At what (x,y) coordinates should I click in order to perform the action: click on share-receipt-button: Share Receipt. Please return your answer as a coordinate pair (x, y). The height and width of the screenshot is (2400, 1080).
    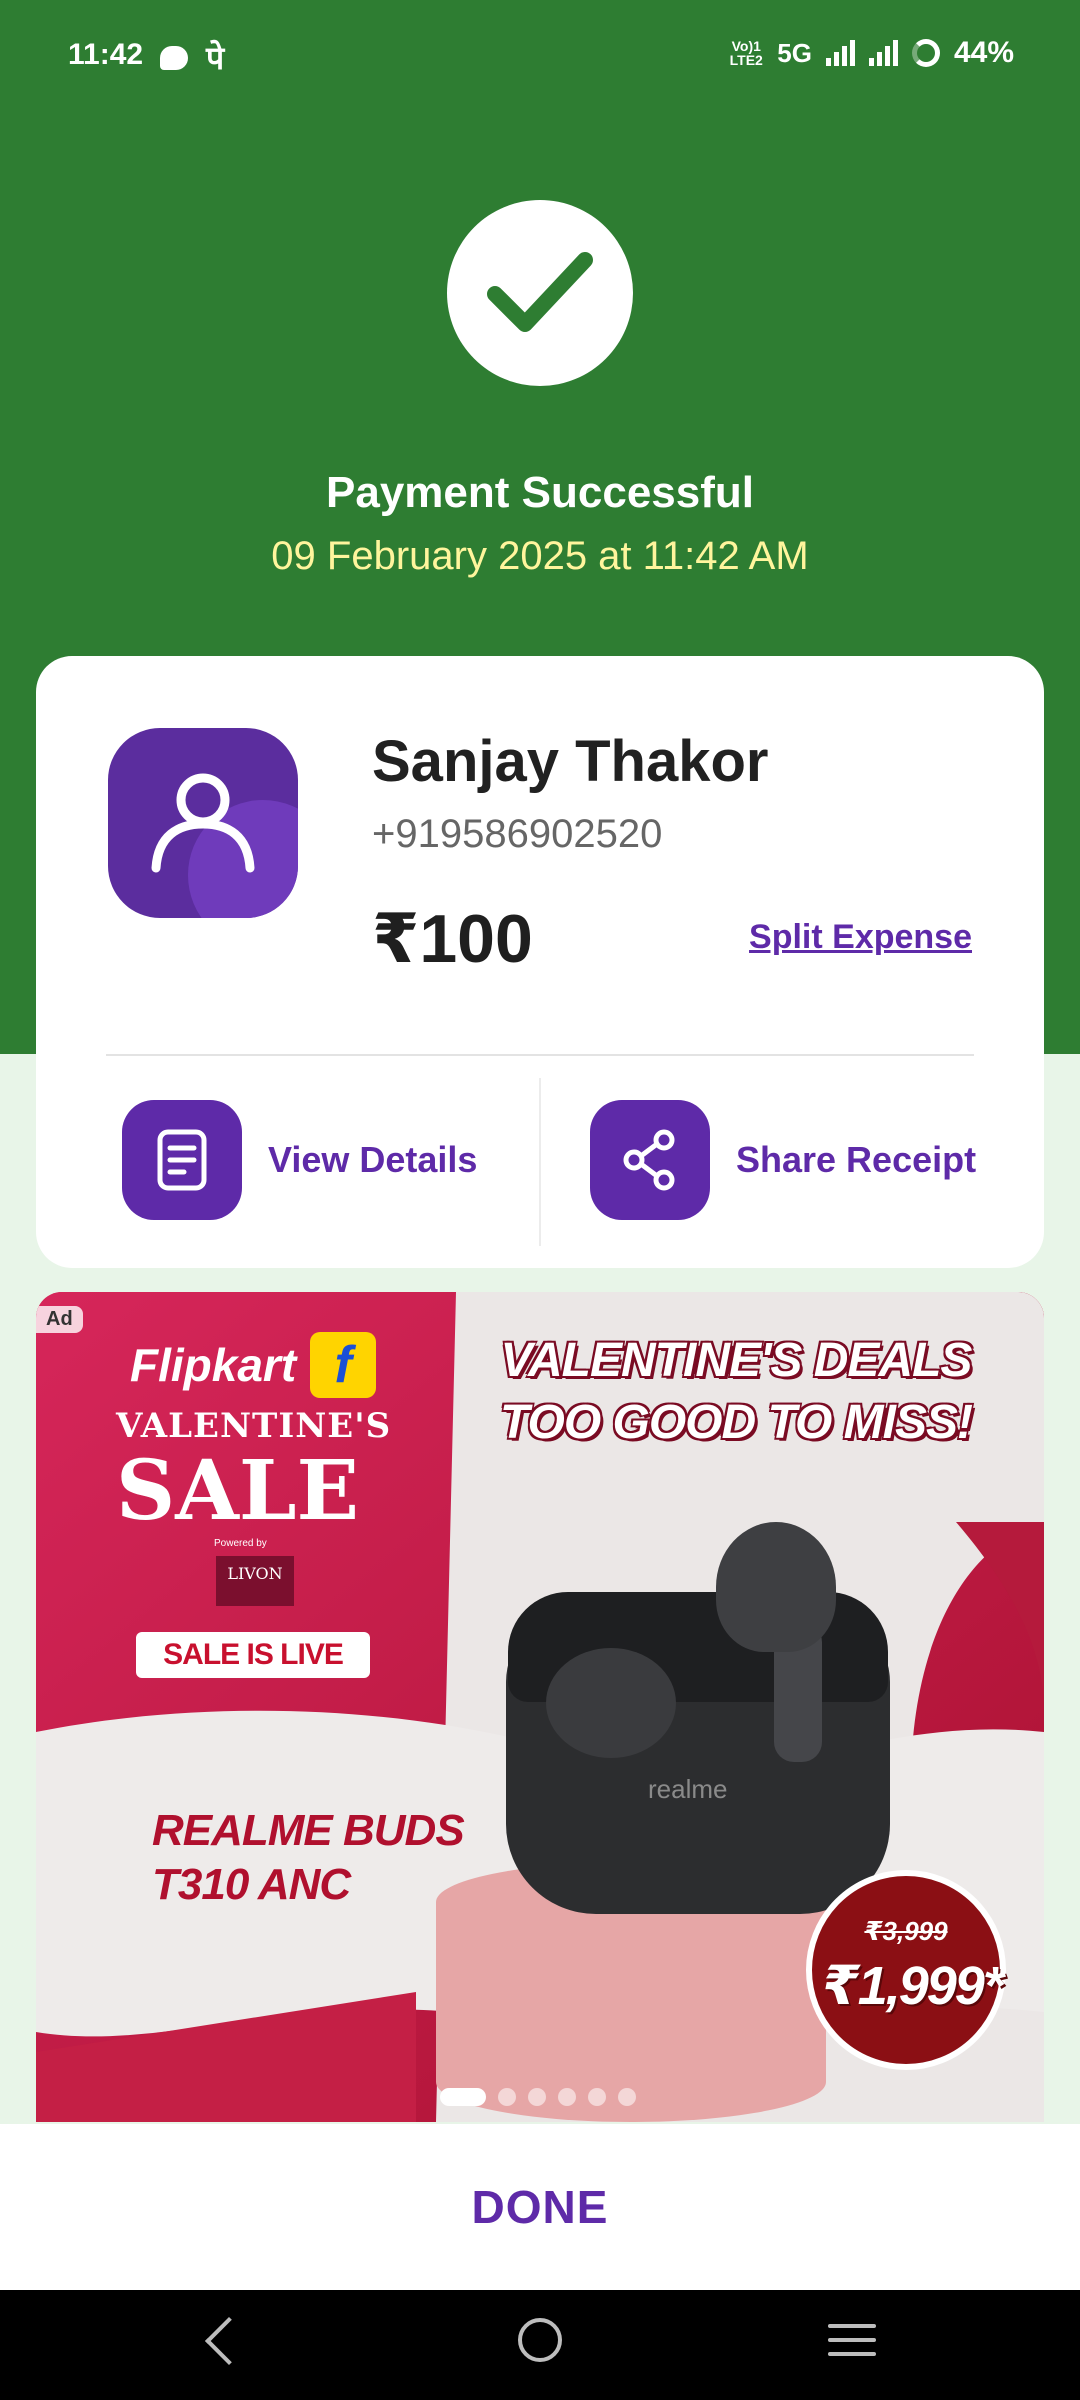
    Looking at the image, I should click on (783, 1160).